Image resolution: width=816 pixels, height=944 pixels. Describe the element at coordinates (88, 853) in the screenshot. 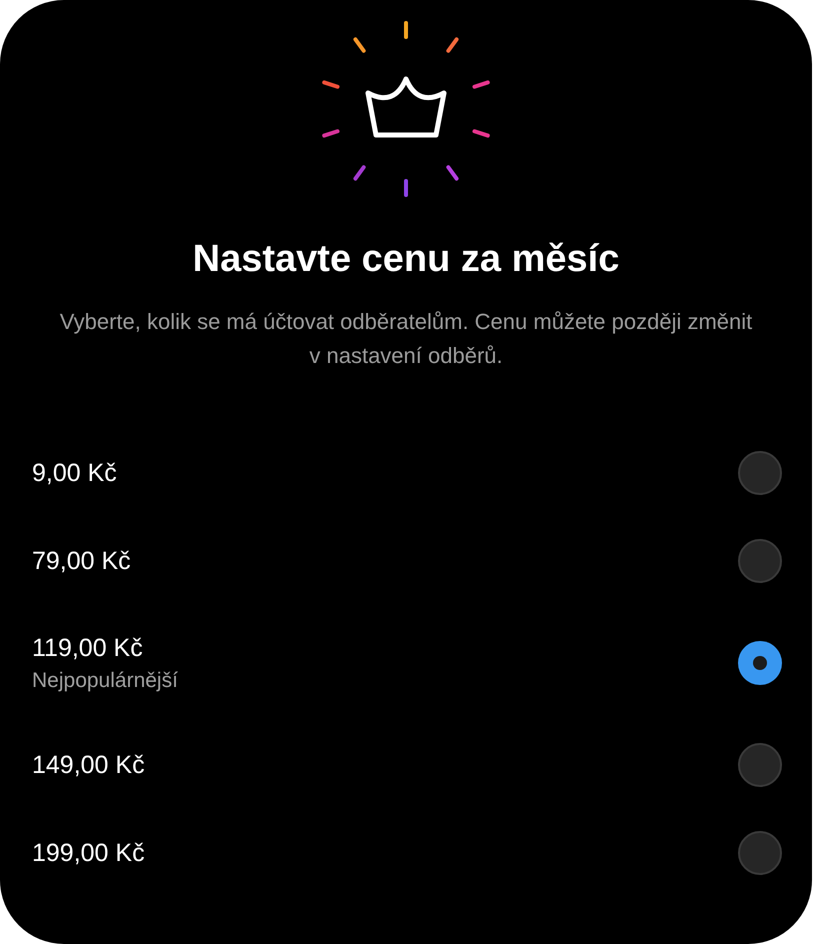

I see `price-label: 199,00 Kč` at that location.